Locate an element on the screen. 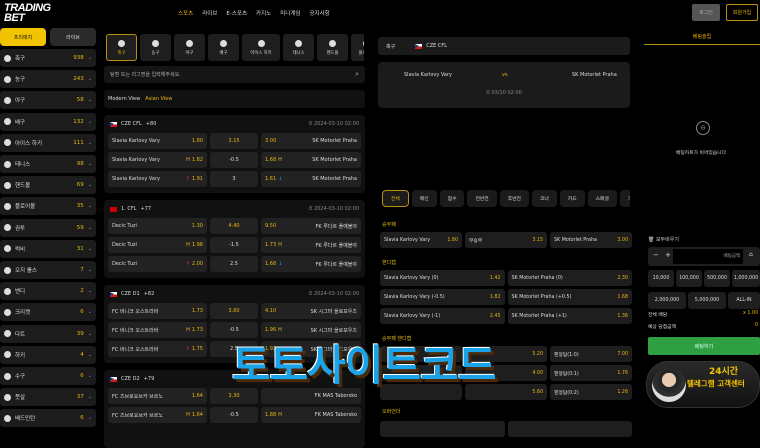  more-markets: +79 is located at coordinates (149, 379).